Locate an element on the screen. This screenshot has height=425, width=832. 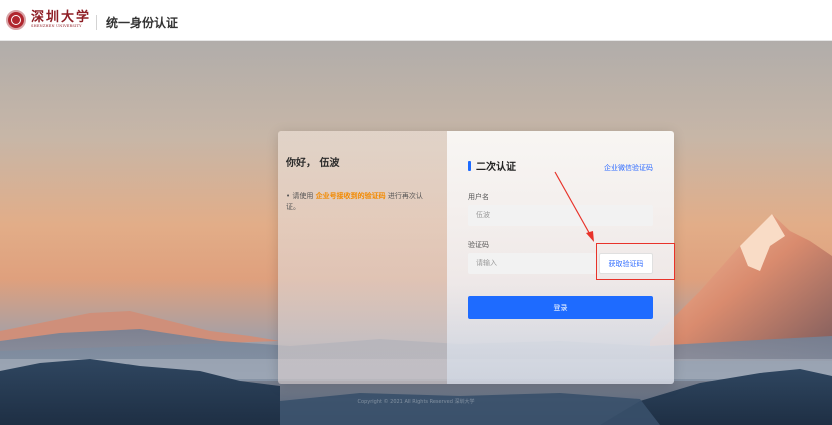
code-input: 请输入 is located at coordinates (532, 263).